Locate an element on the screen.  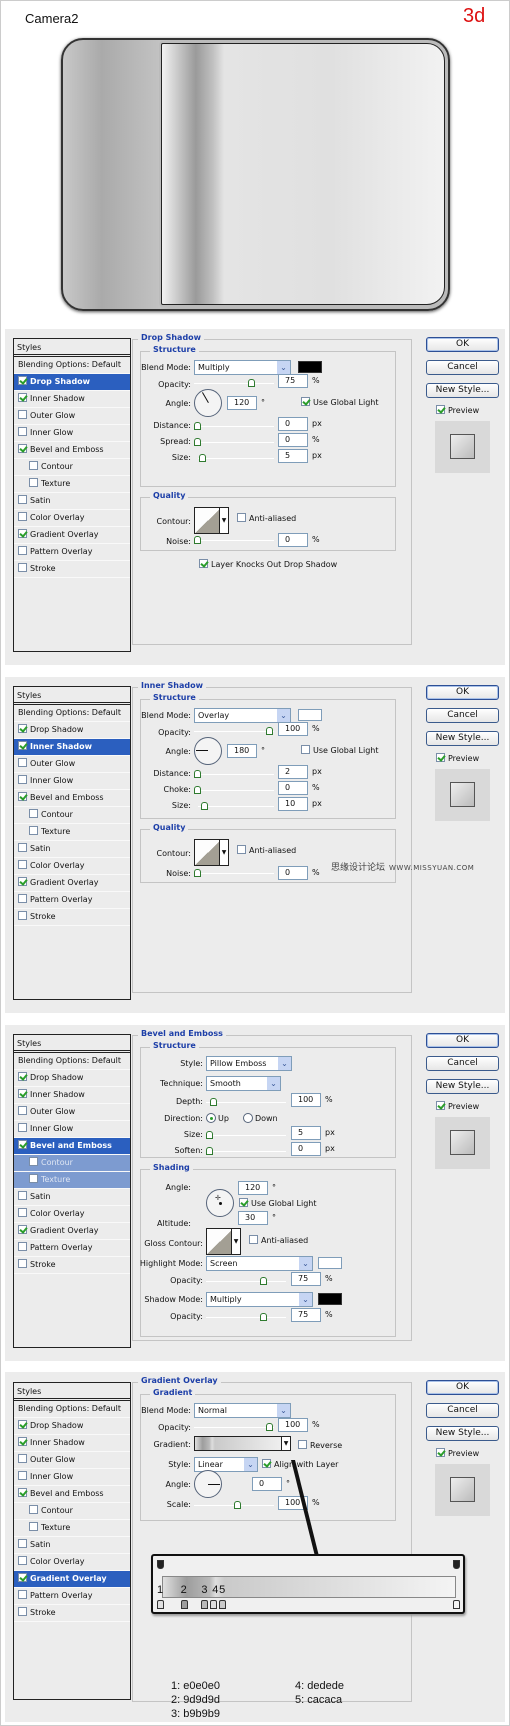
angle-field: 120 is located at coordinates (242, 403).